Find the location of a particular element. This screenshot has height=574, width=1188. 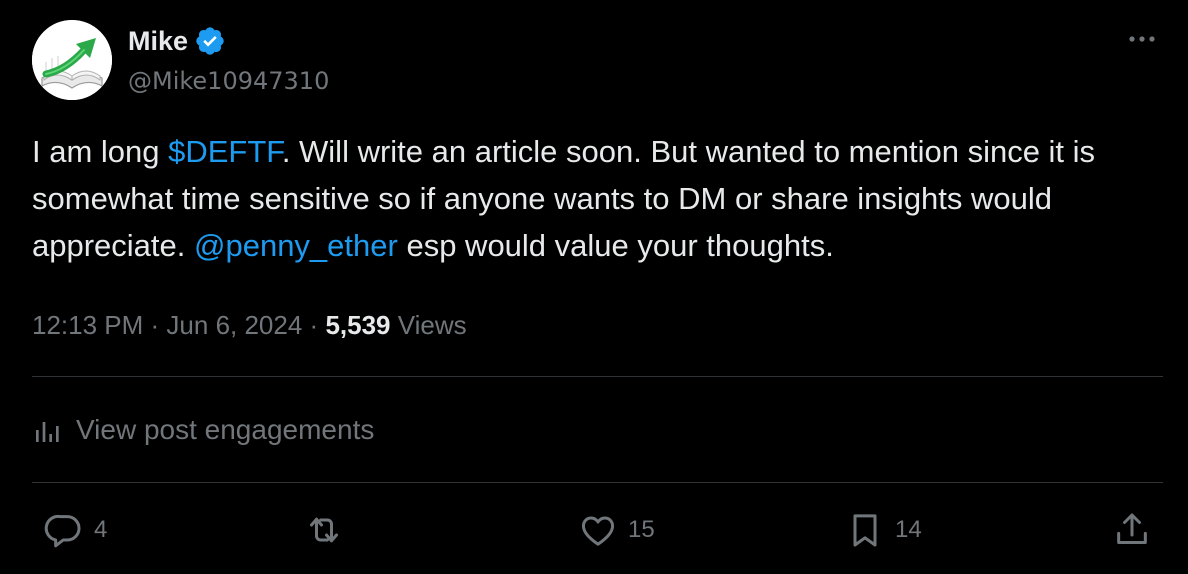

verified-badge-icon is located at coordinates (210, 41).